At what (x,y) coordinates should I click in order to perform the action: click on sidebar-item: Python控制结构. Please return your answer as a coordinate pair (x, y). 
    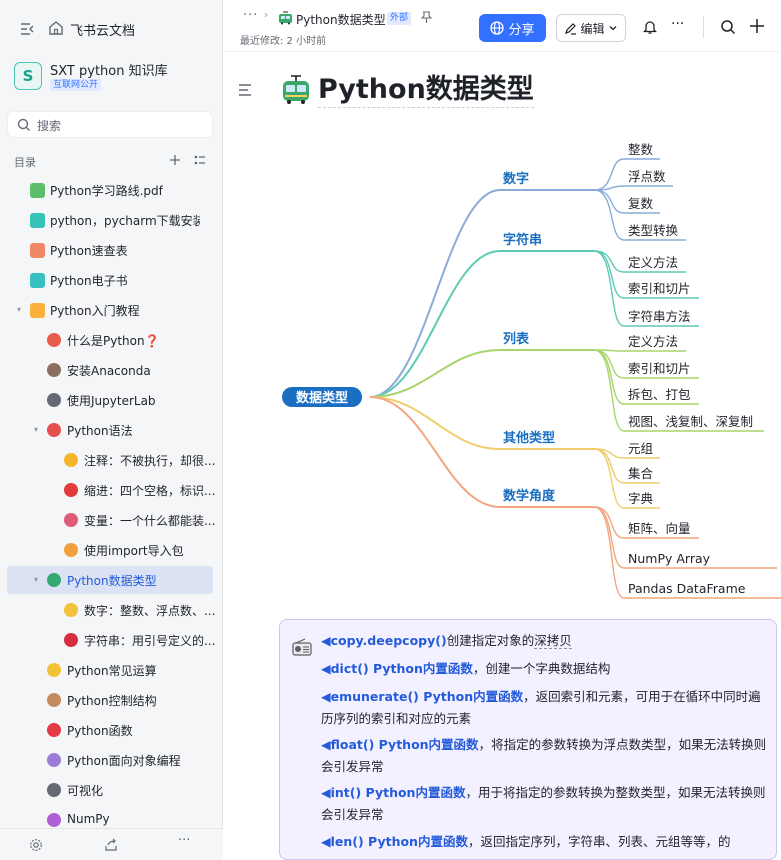
    Looking at the image, I should click on (110, 700).